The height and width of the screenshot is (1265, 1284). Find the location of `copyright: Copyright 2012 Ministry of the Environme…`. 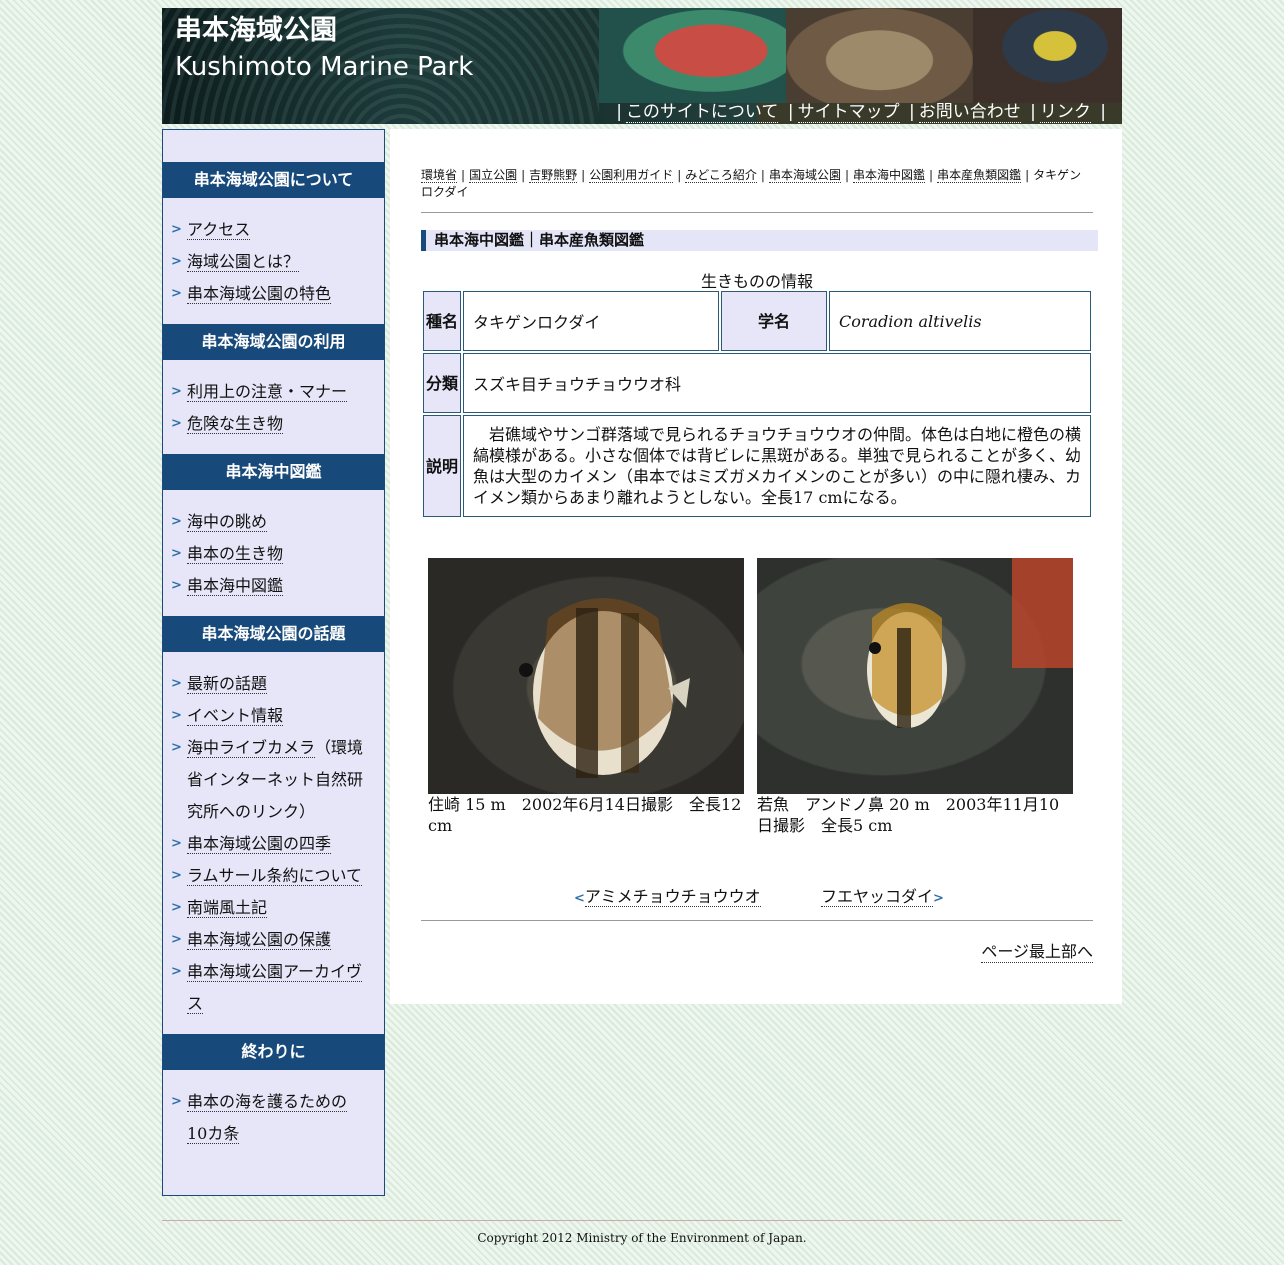

copyright: Copyright 2012 Ministry of the Environme… is located at coordinates (642, 1238).